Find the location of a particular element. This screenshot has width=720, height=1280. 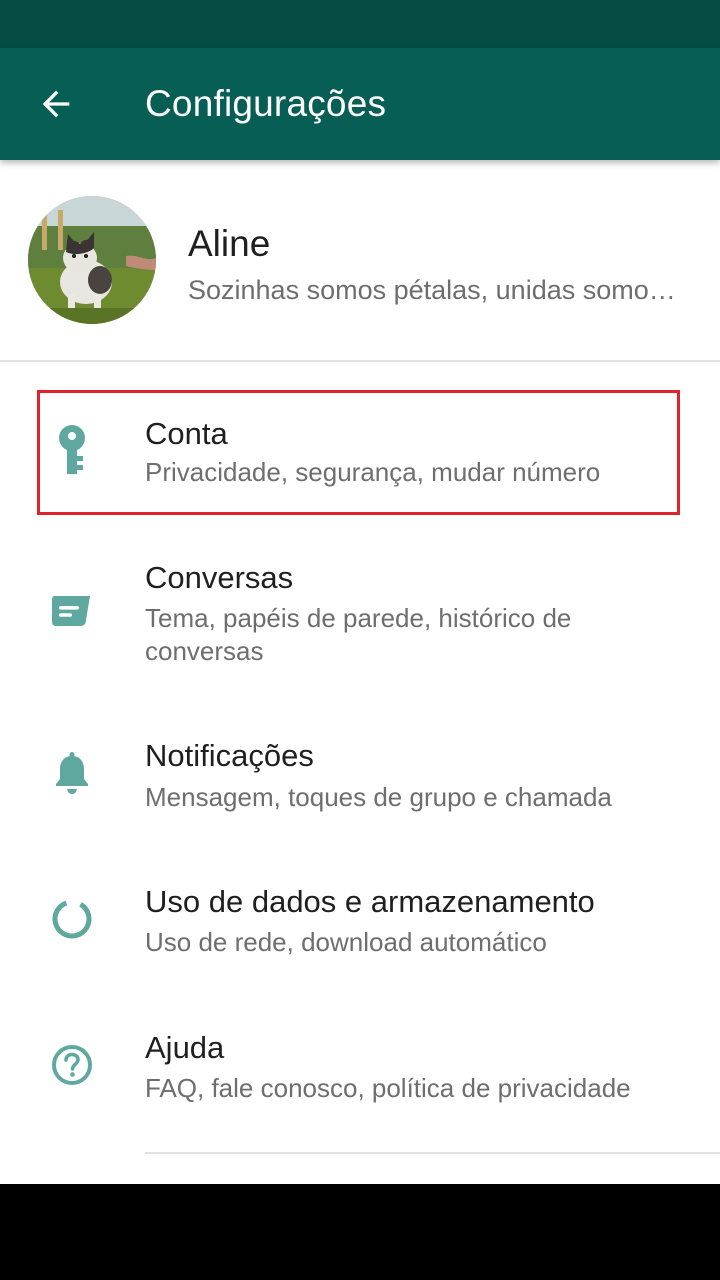

help-icon is located at coordinates (72, 1065).